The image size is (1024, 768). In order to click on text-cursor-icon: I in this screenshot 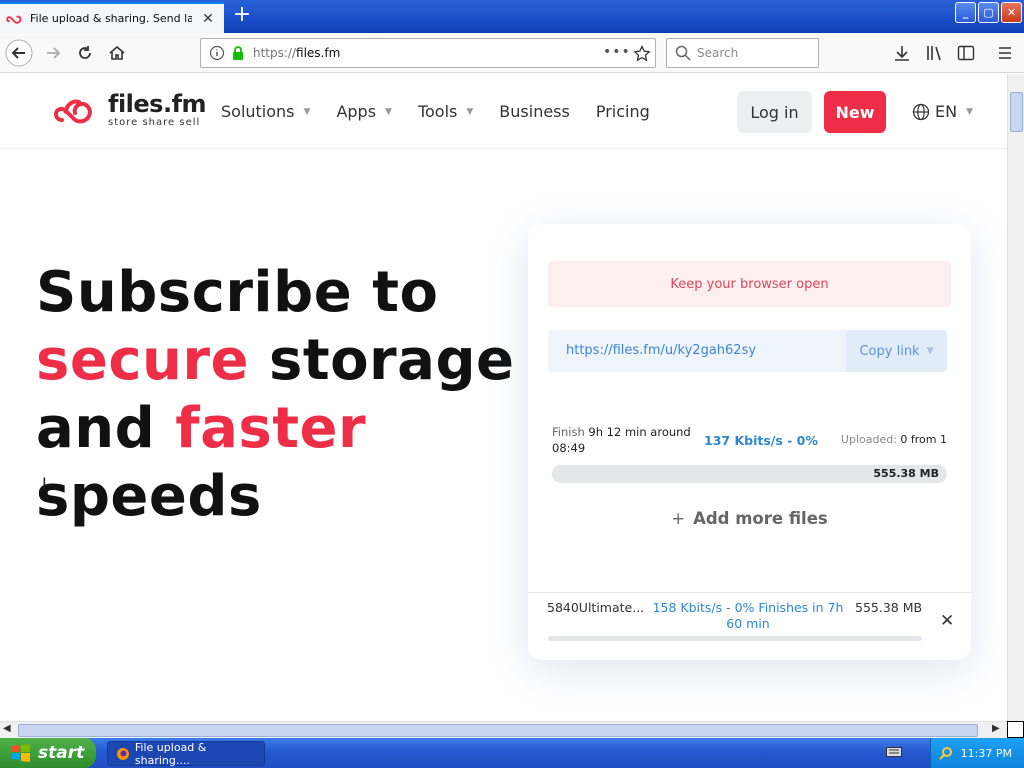, I will do `click(44, 483)`.